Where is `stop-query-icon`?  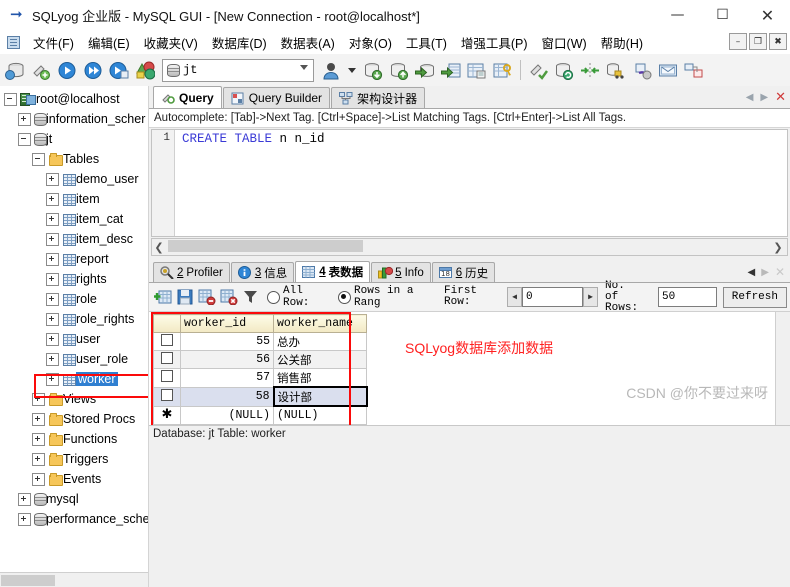 stop-query-icon is located at coordinates (145, 70).